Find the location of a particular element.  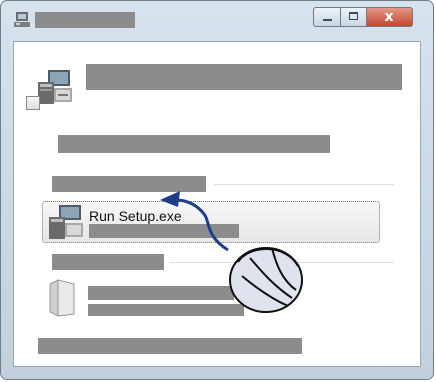

run-setup-label: Run Setup.exe is located at coordinates (135, 216).